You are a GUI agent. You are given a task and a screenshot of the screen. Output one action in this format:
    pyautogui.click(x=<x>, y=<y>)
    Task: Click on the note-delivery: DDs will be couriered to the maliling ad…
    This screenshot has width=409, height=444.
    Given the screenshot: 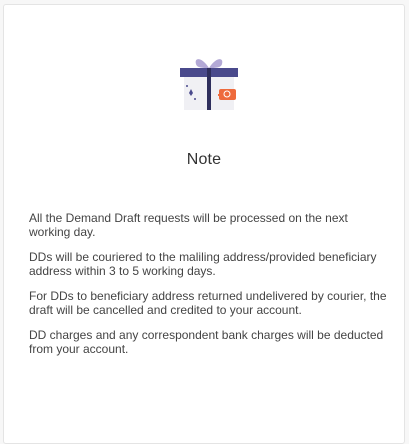 What is the action you would take?
    pyautogui.click(x=203, y=264)
    